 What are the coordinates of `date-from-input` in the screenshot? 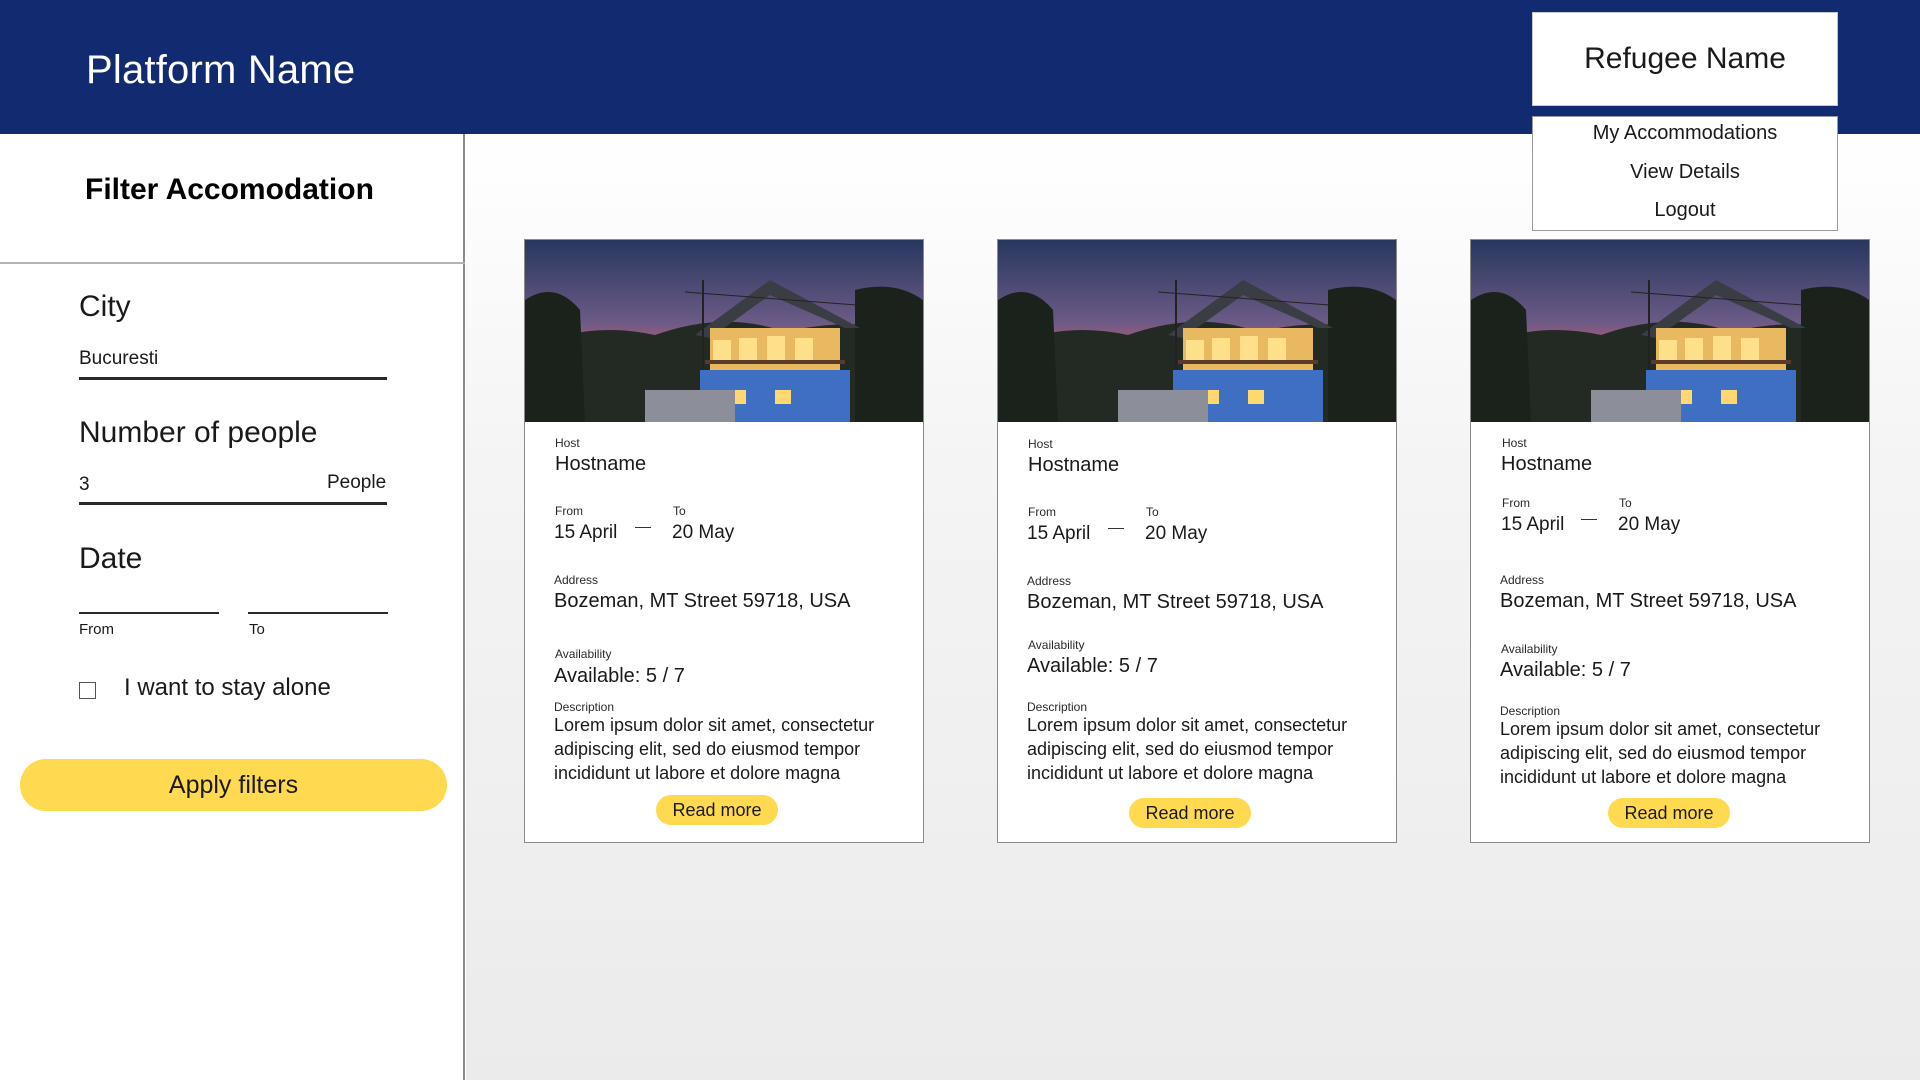 It's located at (149, 613).